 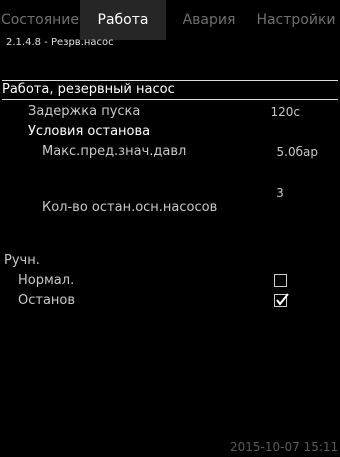 I want to click on stop-checkbox, so click(x=281, y=300).